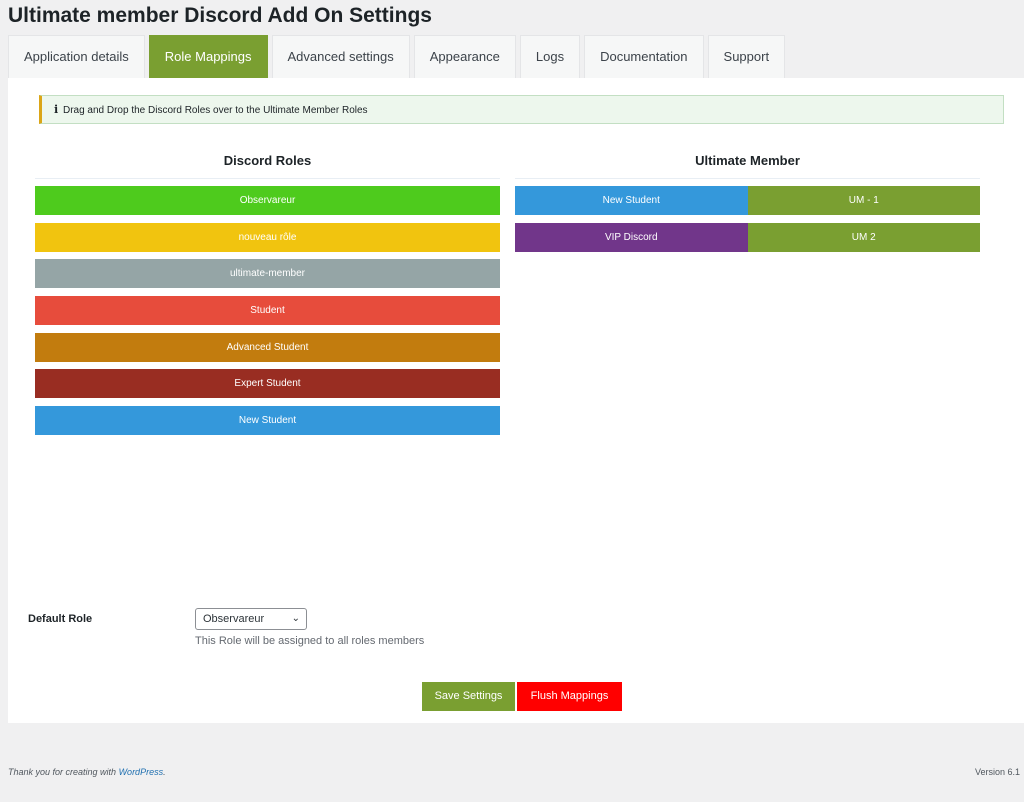 This screenshot has width=1024, height=802. I want to click on save-settings-button: Save Settings, so click(468, 696).